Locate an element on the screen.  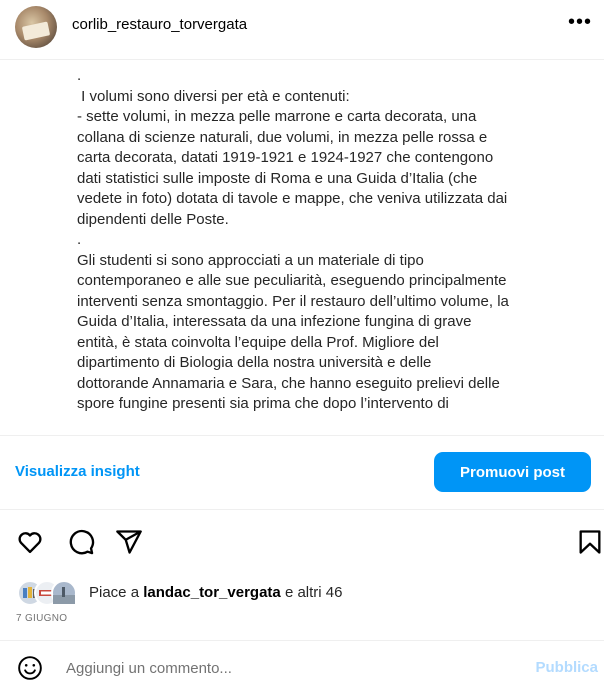
likes-row: Piace a landac_tor_vergata e altri 46 is located at coordinates (307, 592).